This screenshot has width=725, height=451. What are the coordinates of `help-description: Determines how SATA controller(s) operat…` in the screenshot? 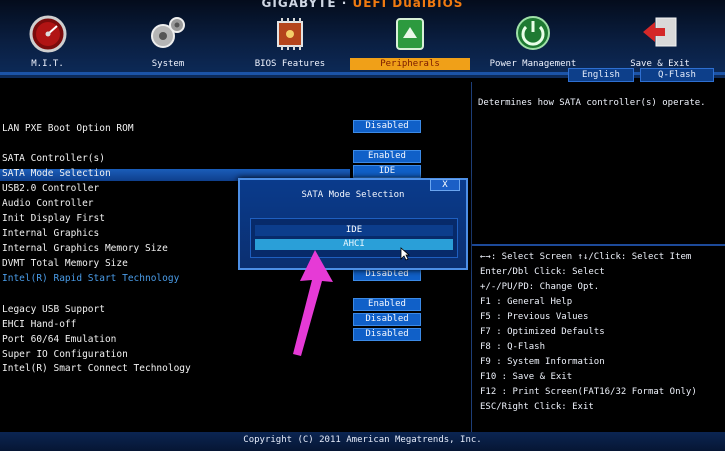 It's located at (592, 103).